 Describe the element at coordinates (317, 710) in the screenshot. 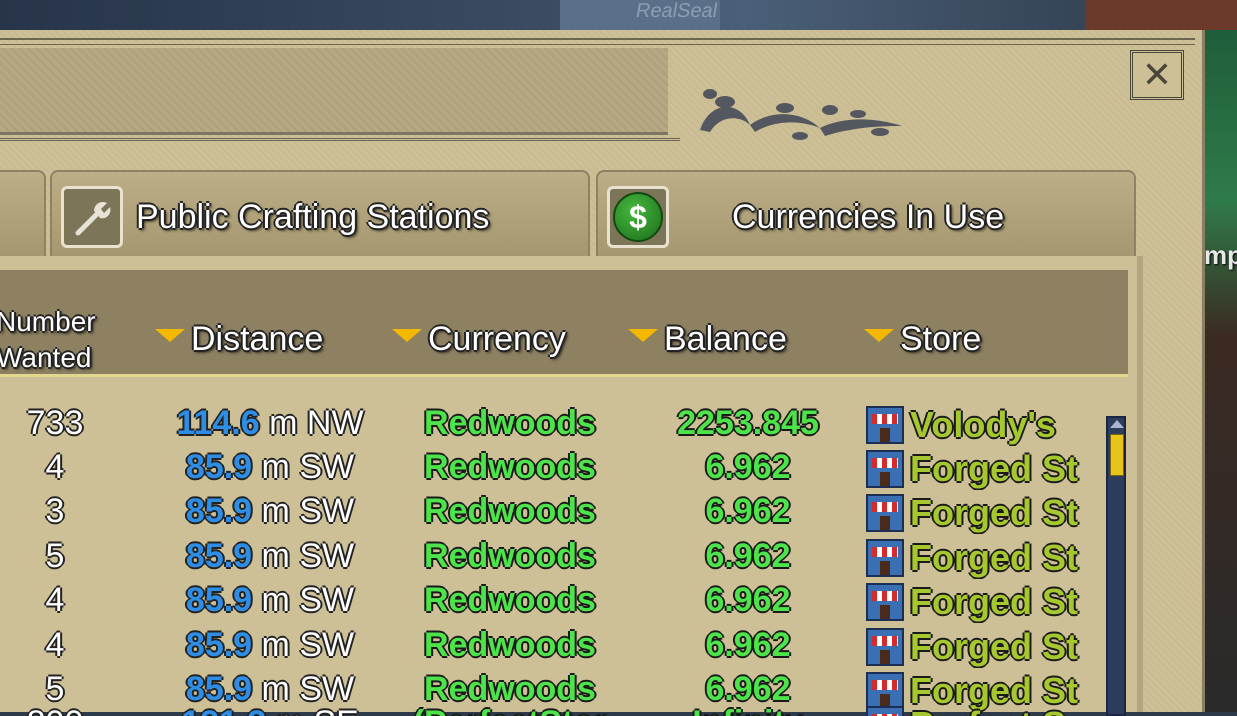

I see `distance-direction: m SE` at that location.